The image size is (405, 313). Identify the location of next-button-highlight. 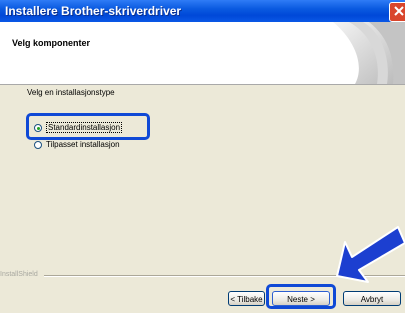
(301, 296).